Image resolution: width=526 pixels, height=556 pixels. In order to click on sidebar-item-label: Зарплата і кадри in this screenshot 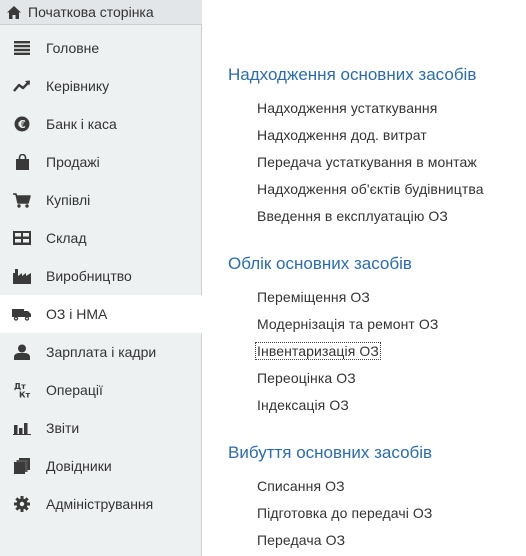, I will do `click(101, 352)`.